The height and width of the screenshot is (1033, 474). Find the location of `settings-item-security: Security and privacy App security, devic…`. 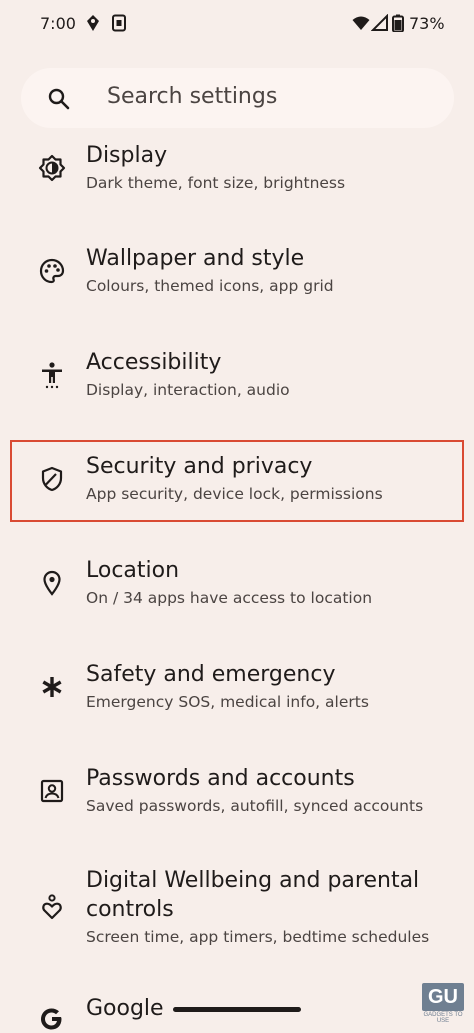

settings-item-security: Security and privacy App security, devic… is located at coordinates (237, 486).